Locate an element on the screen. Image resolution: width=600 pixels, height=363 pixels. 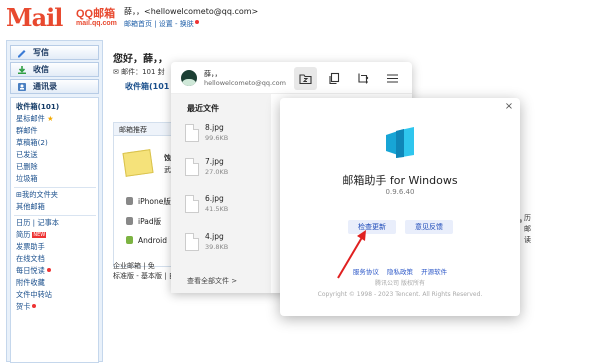
write-icon is located at coordinates (22, 54).